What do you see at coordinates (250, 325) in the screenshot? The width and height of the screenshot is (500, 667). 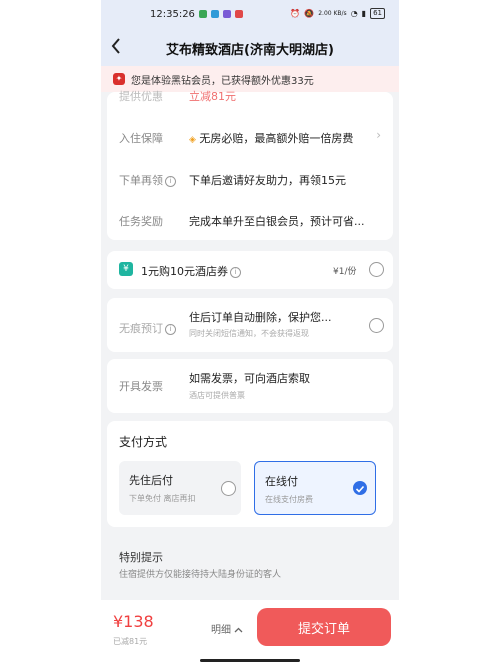 I see `traceless-card: 无痕预订 i 住后订单自动删除，保护您... 同时关闭短信通知，不会获得返现` at bounding box center [250, 325].